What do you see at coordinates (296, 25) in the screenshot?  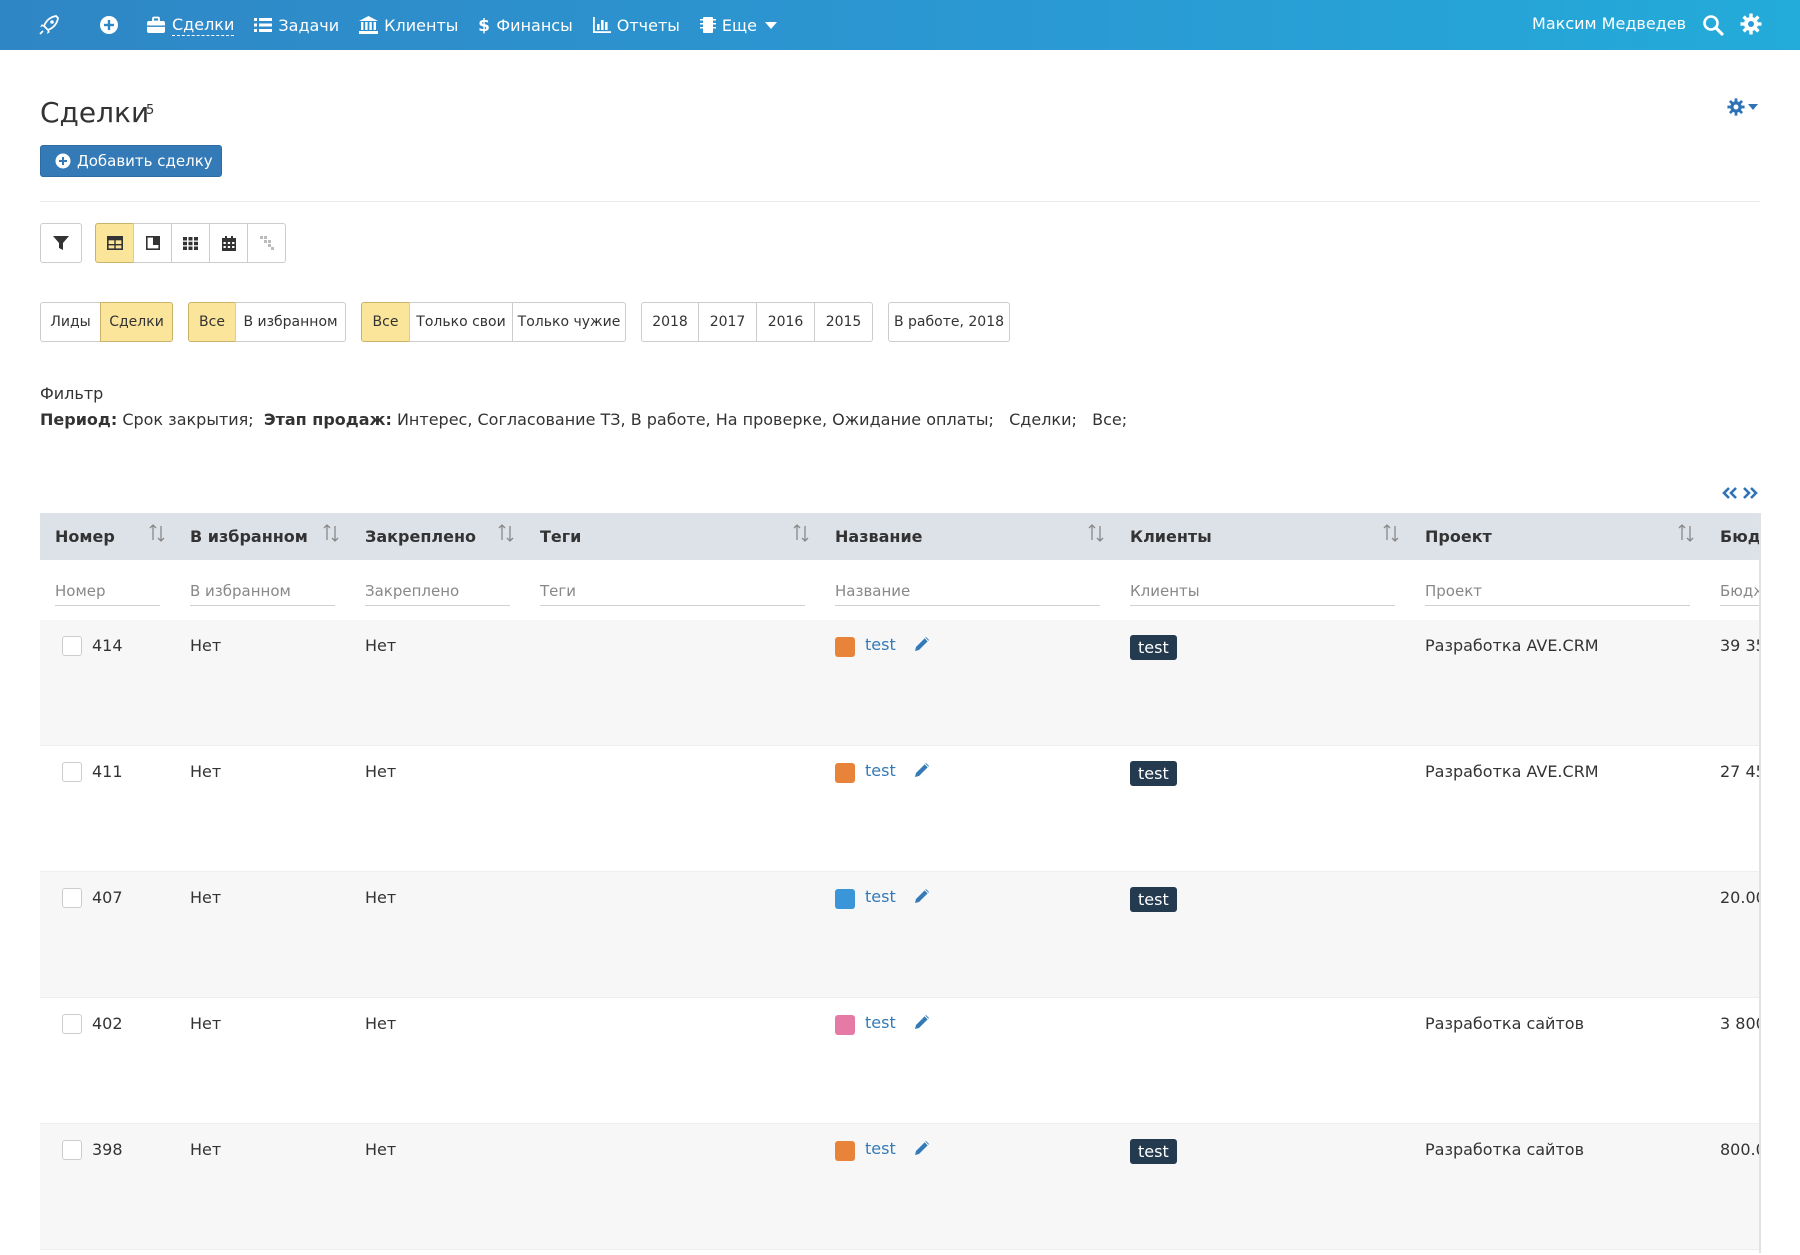 I see `nav-tasks: Задачи` at bounding box center [296, 25].